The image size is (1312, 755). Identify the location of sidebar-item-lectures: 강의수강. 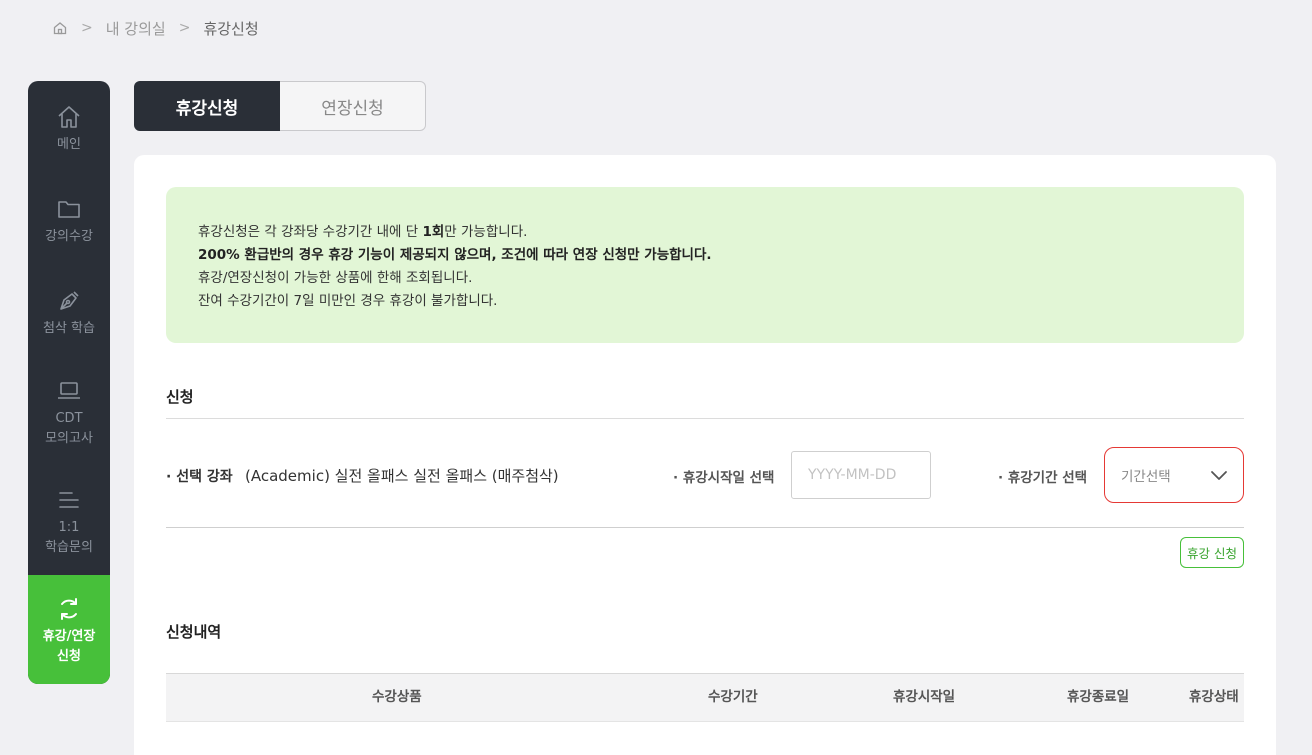
(69, 221).